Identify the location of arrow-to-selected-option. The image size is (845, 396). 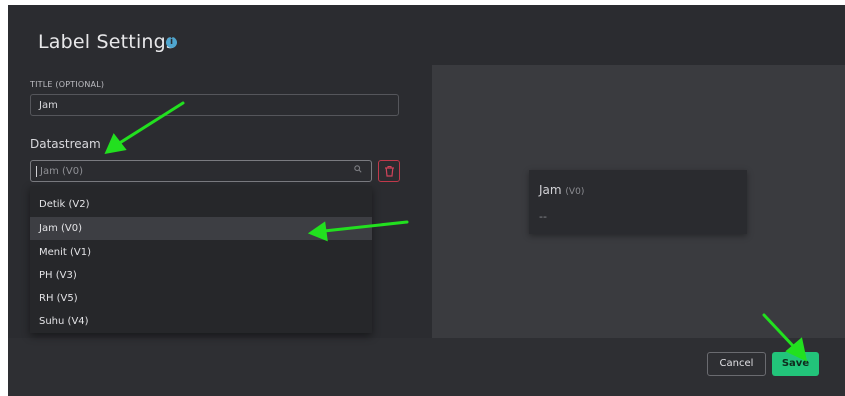
(365, 226).